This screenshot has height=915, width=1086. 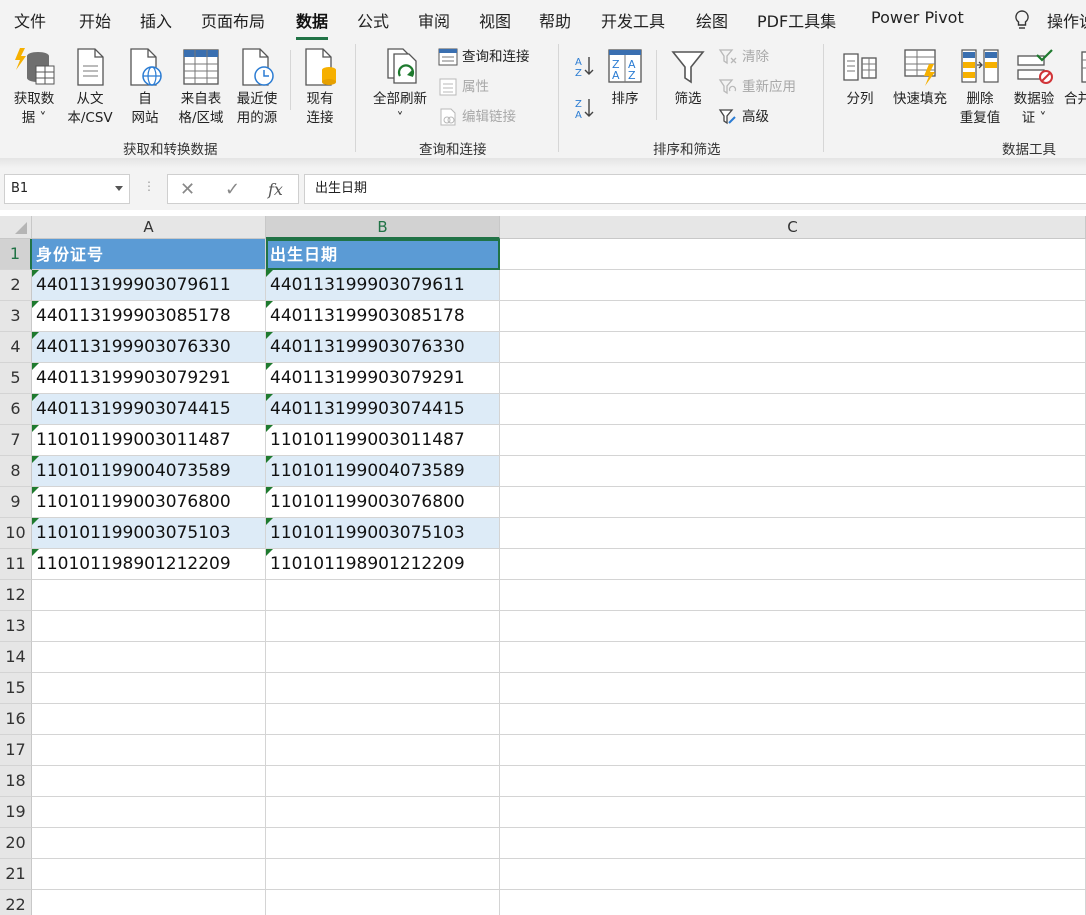 I want to click on row-header: 5, so click(x=16, y=378).